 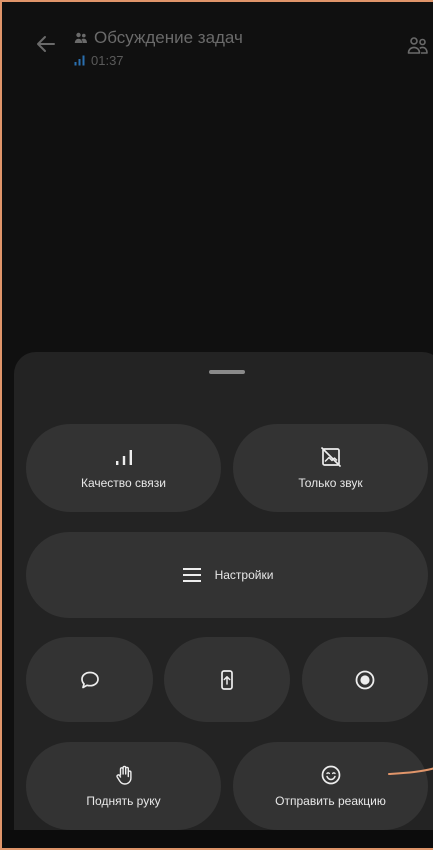 I want to click on annotation-pointer-line, so click(x=410, y=771).